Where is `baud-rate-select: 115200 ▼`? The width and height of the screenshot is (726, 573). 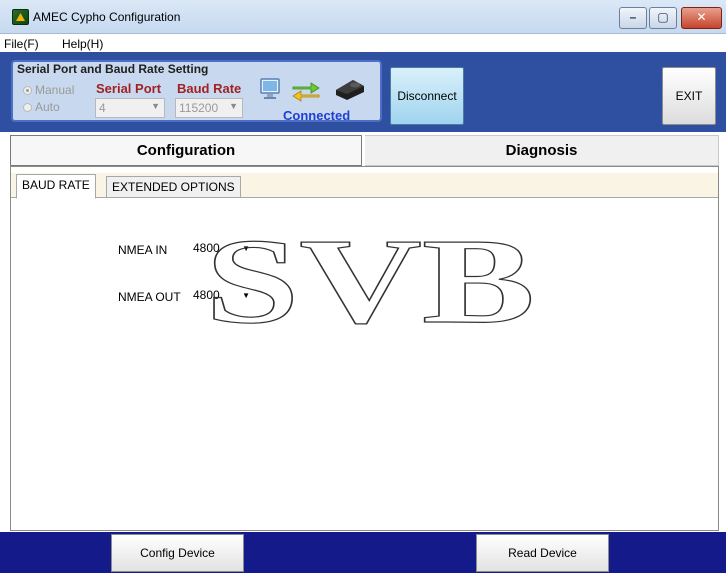
baud-rate-select: 115200 ▼ is located at coordinates (209, 108).